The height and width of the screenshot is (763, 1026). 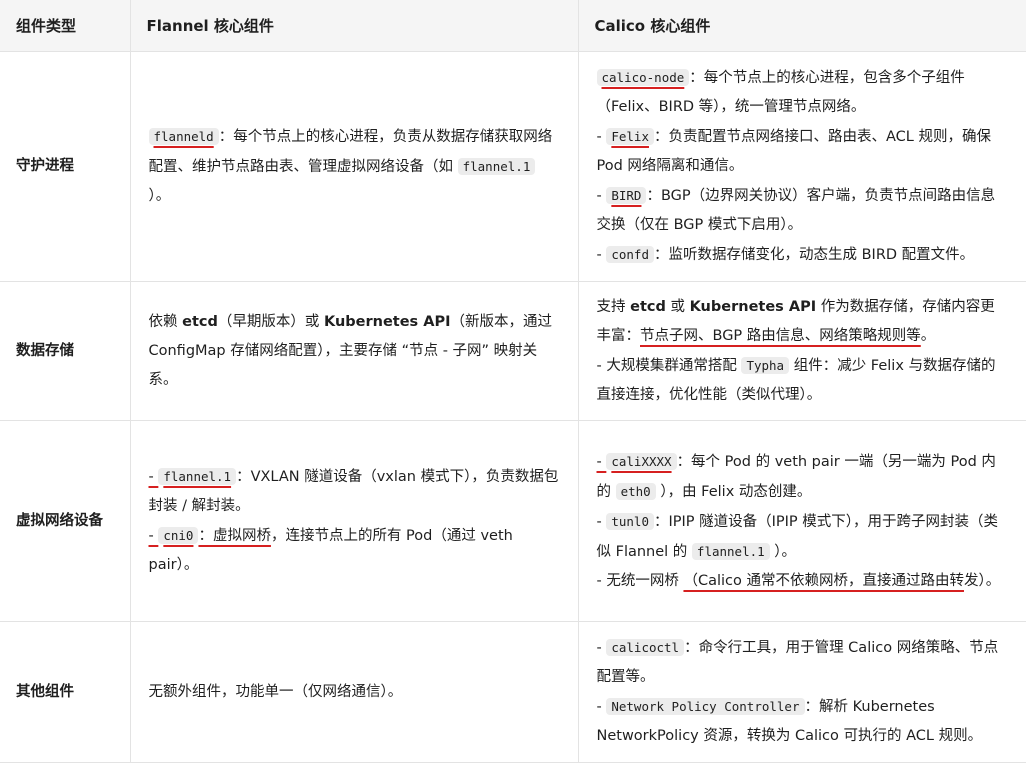 I want to click on row-label: 其他组件, so click(x=65, y=692).